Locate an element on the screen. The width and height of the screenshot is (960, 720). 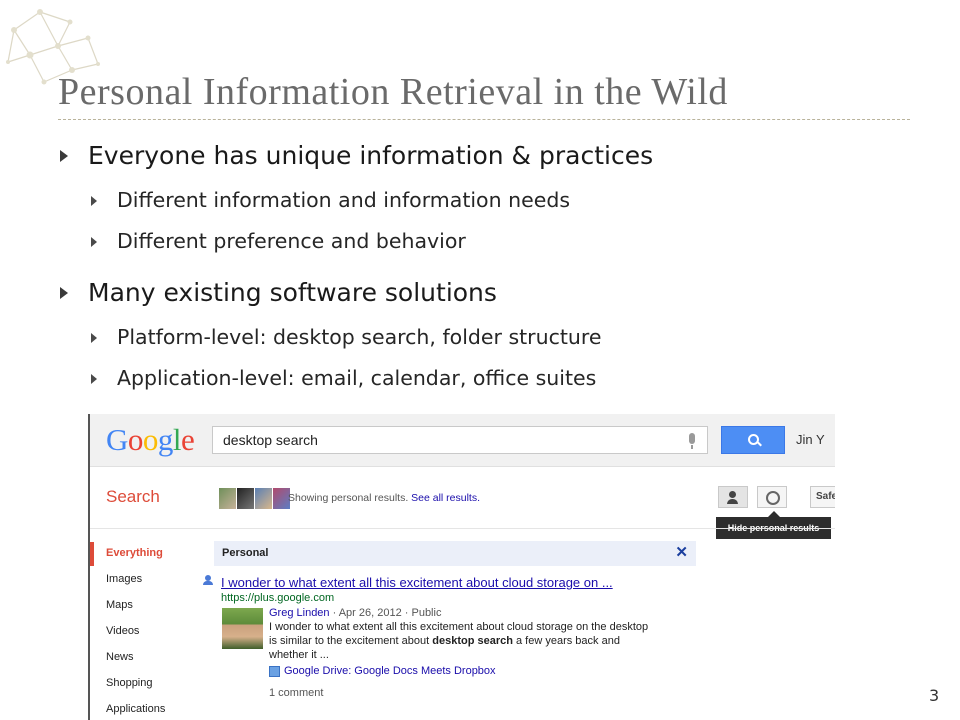
result-url: https://plus.google.com is located at coordinates (278, 598).